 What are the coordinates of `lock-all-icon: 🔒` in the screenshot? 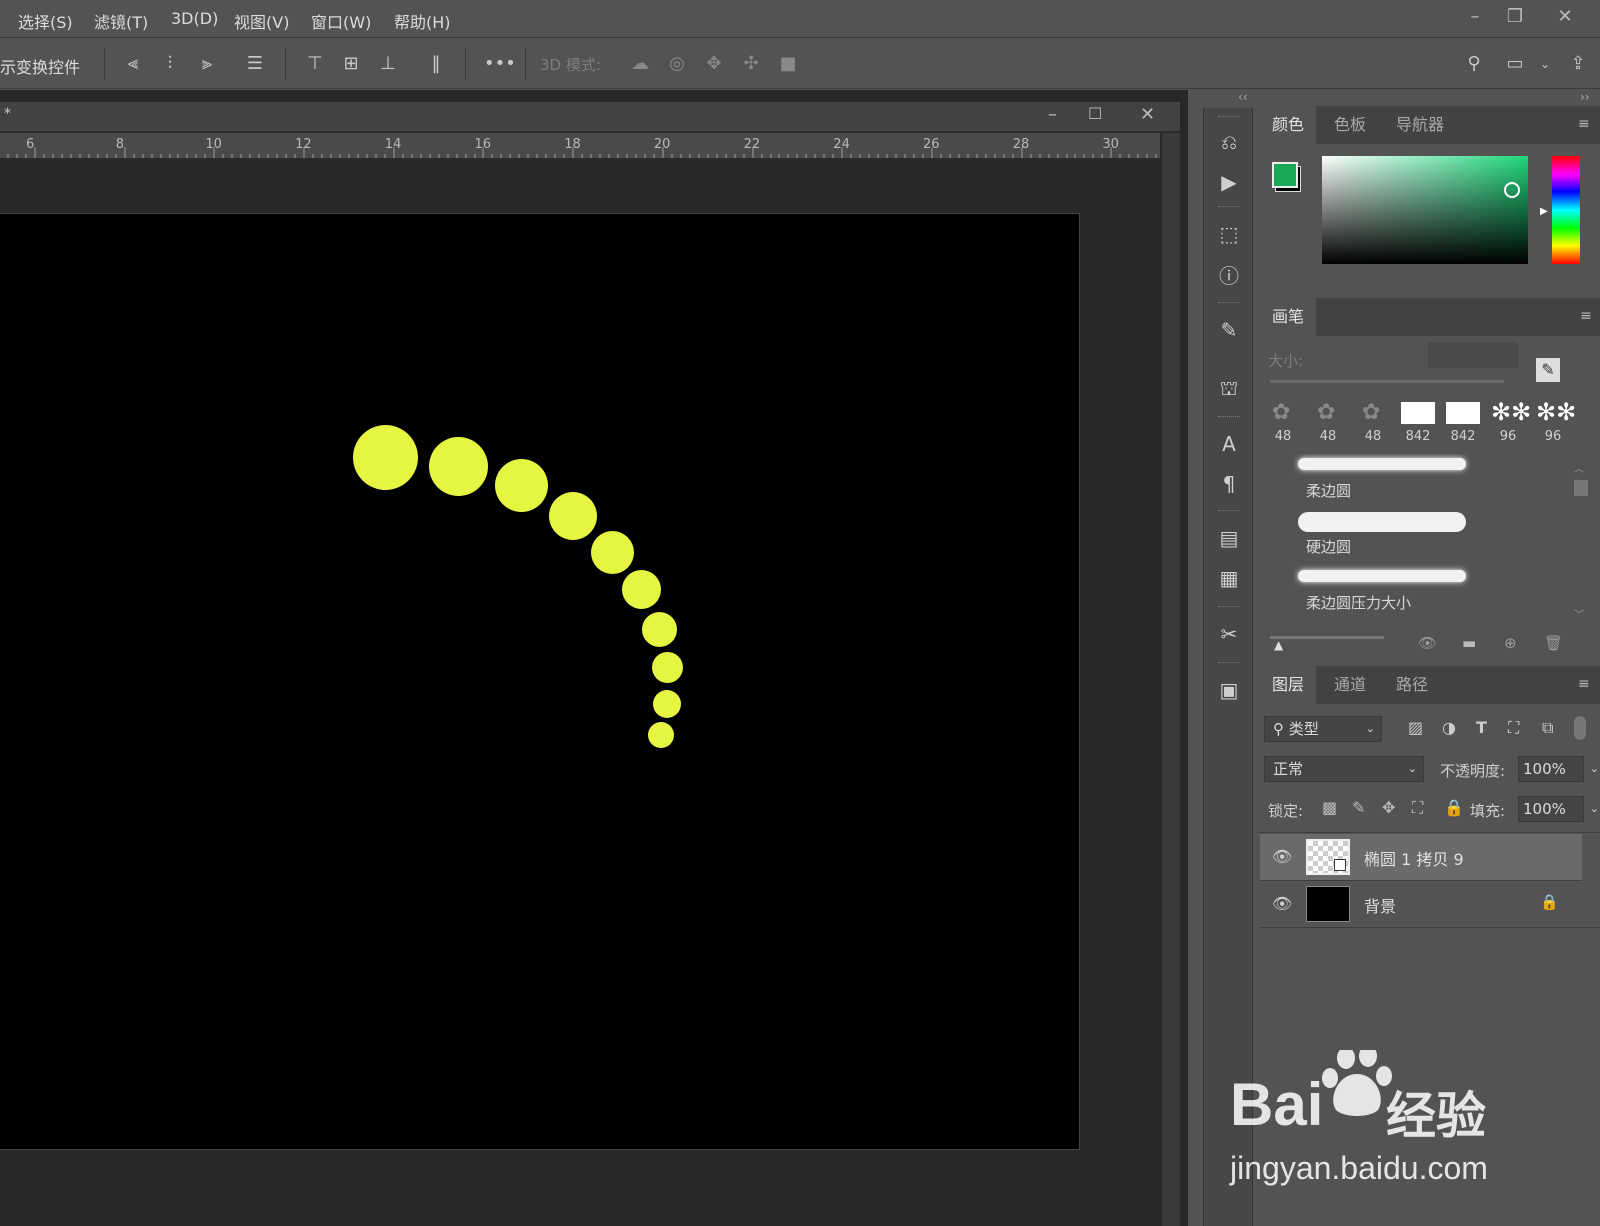 It's located at (1454, 807).